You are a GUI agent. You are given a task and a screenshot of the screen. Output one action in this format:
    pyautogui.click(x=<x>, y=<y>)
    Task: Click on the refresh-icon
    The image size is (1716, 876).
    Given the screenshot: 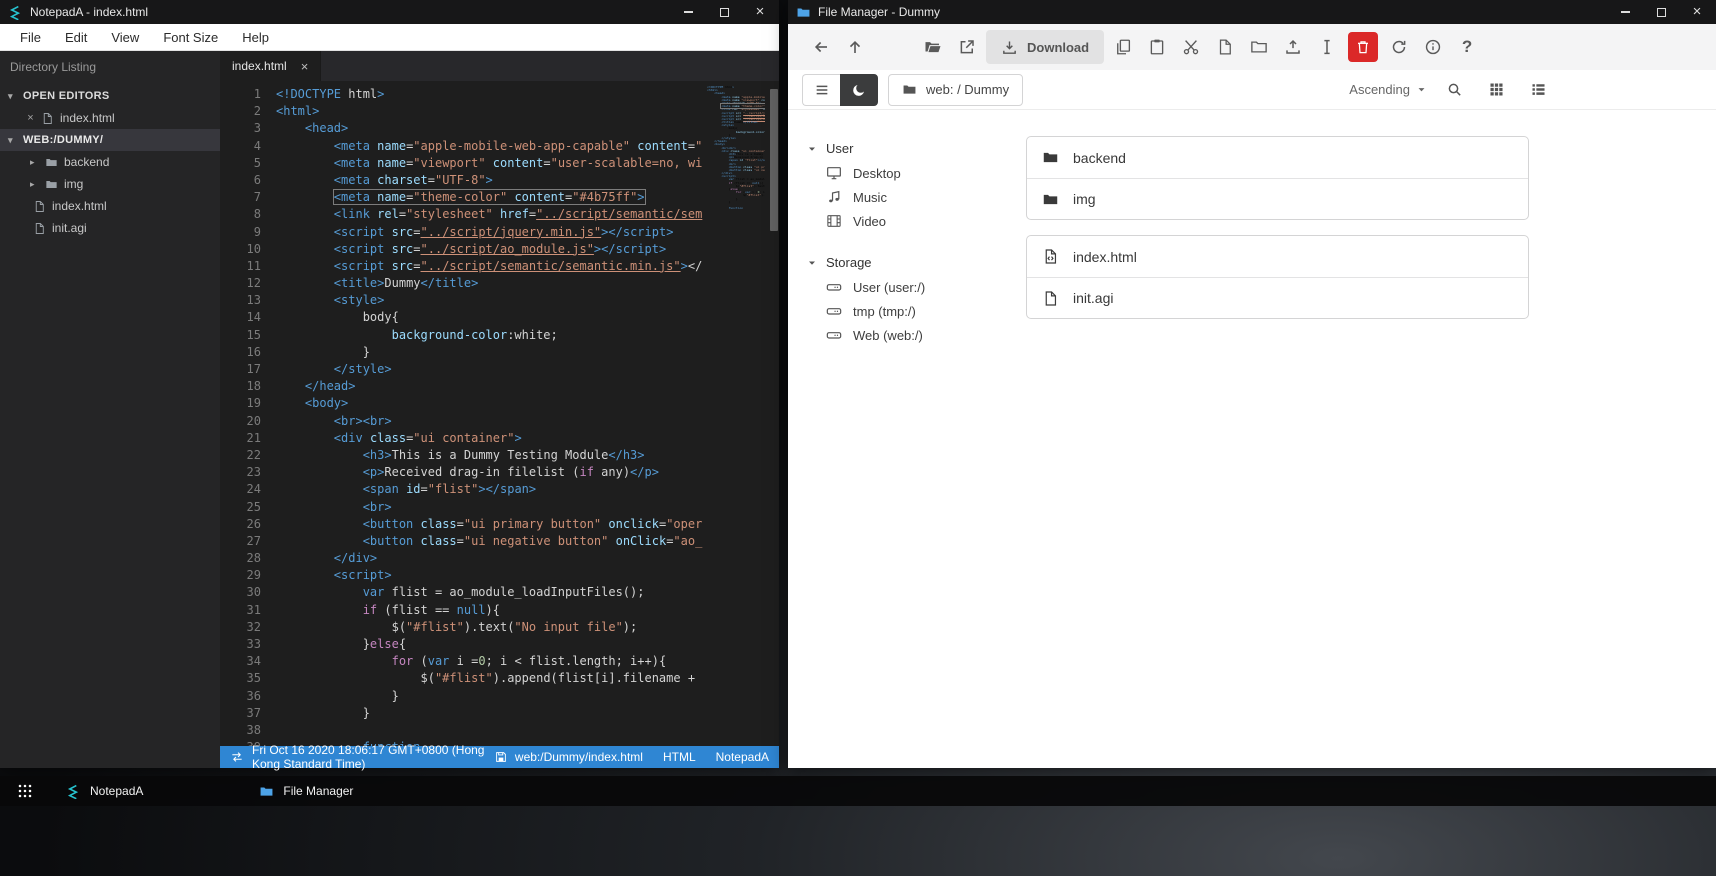 What is the action you would take?
    pyautogui.click(x=1399, y=47)
    